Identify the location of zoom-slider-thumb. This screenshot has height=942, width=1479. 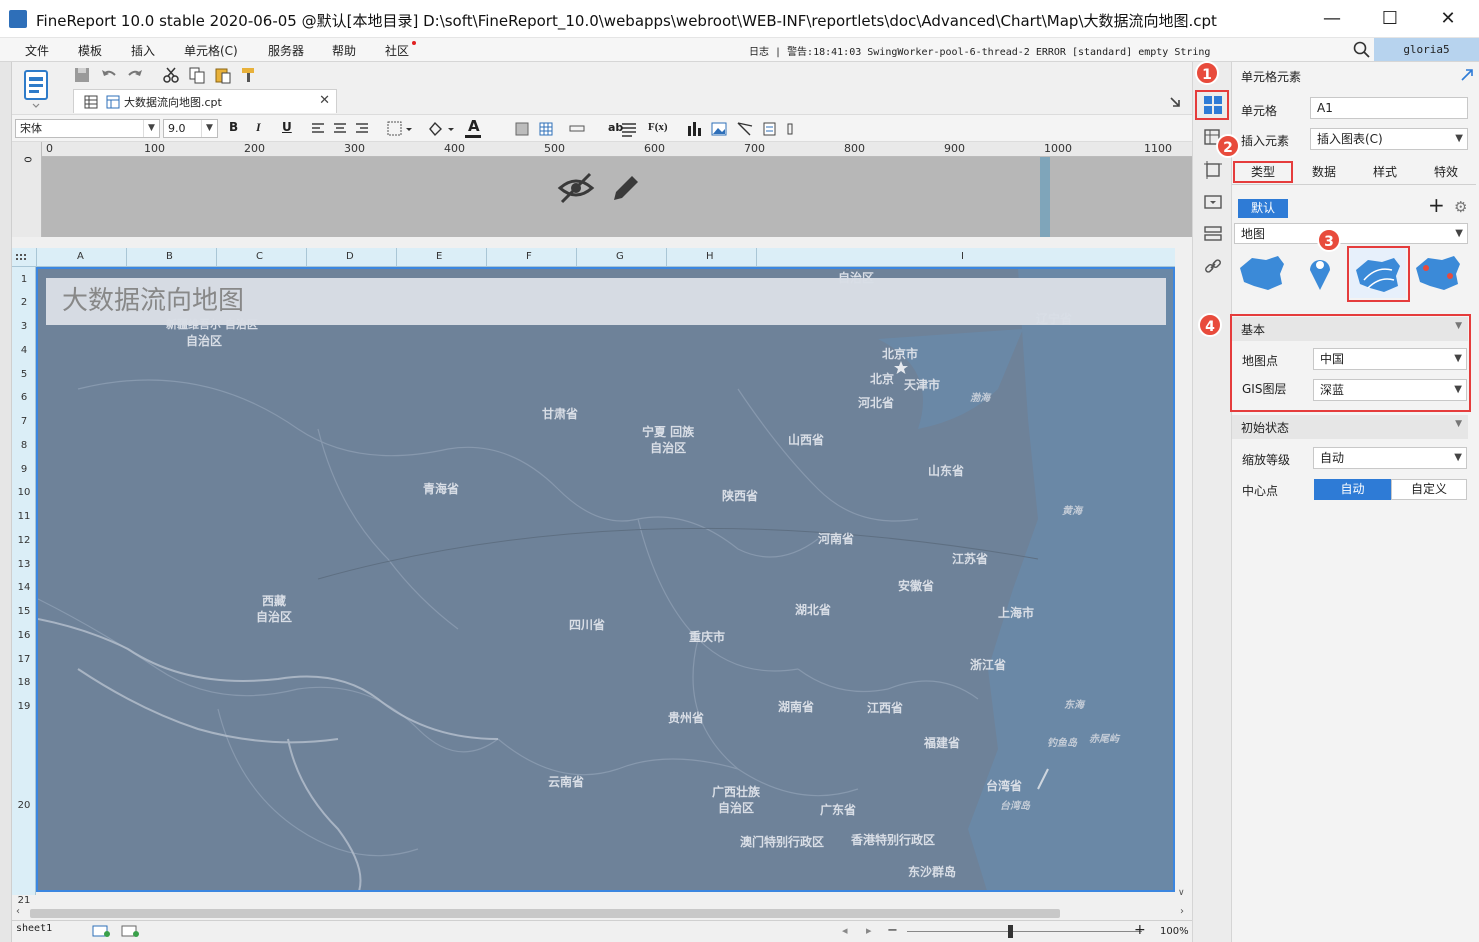
(1010, 931).